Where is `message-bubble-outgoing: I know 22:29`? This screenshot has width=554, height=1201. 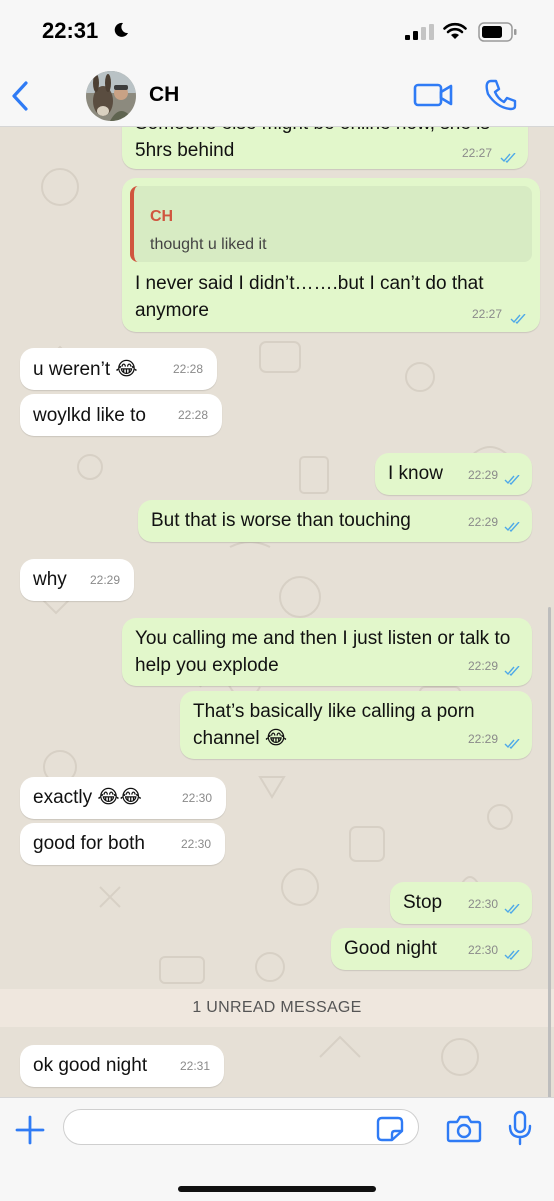
message-bubble-outgoing: I know 22:29 is located at coordinates (453, 474).